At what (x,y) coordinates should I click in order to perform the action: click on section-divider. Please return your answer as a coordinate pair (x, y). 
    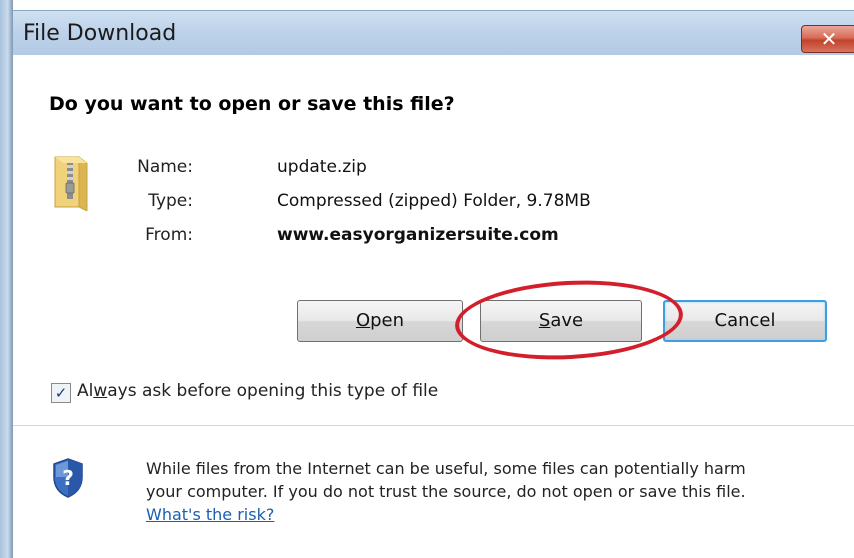
    Looking at the image, I should click on (433, 425).